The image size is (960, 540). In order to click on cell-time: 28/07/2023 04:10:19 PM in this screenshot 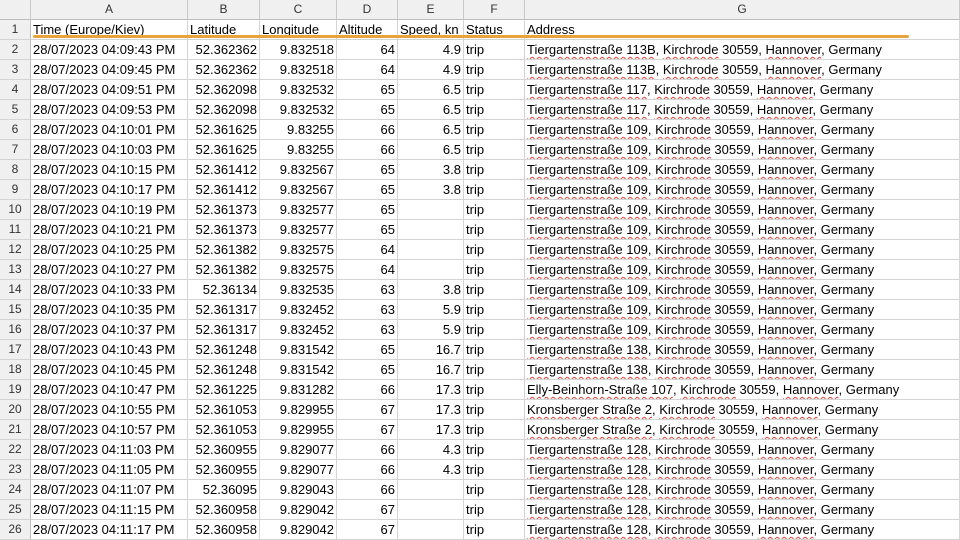, I will do `click(109, 210)`.